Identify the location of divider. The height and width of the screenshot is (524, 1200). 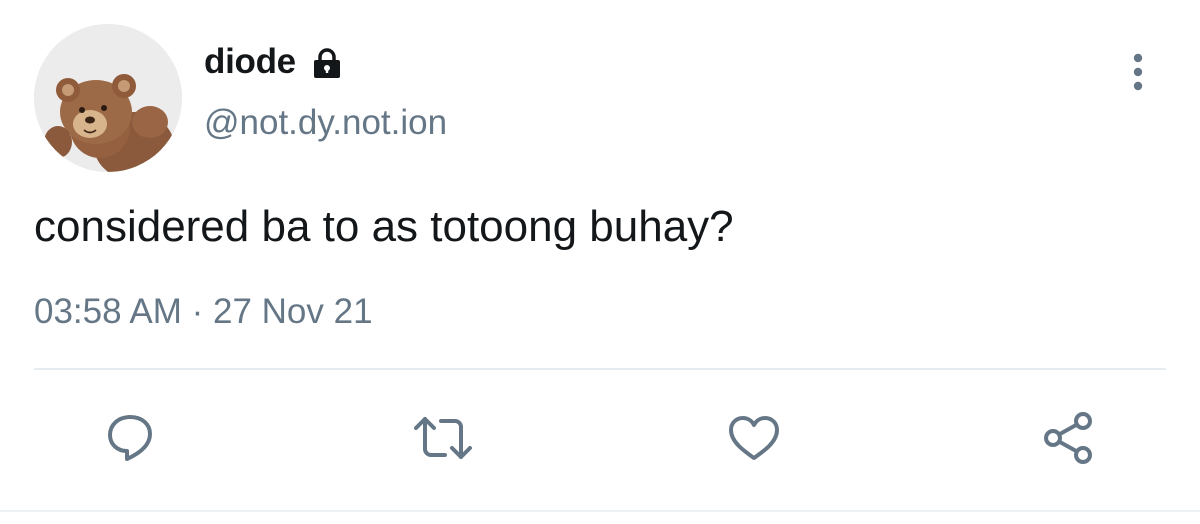
(600, 369).